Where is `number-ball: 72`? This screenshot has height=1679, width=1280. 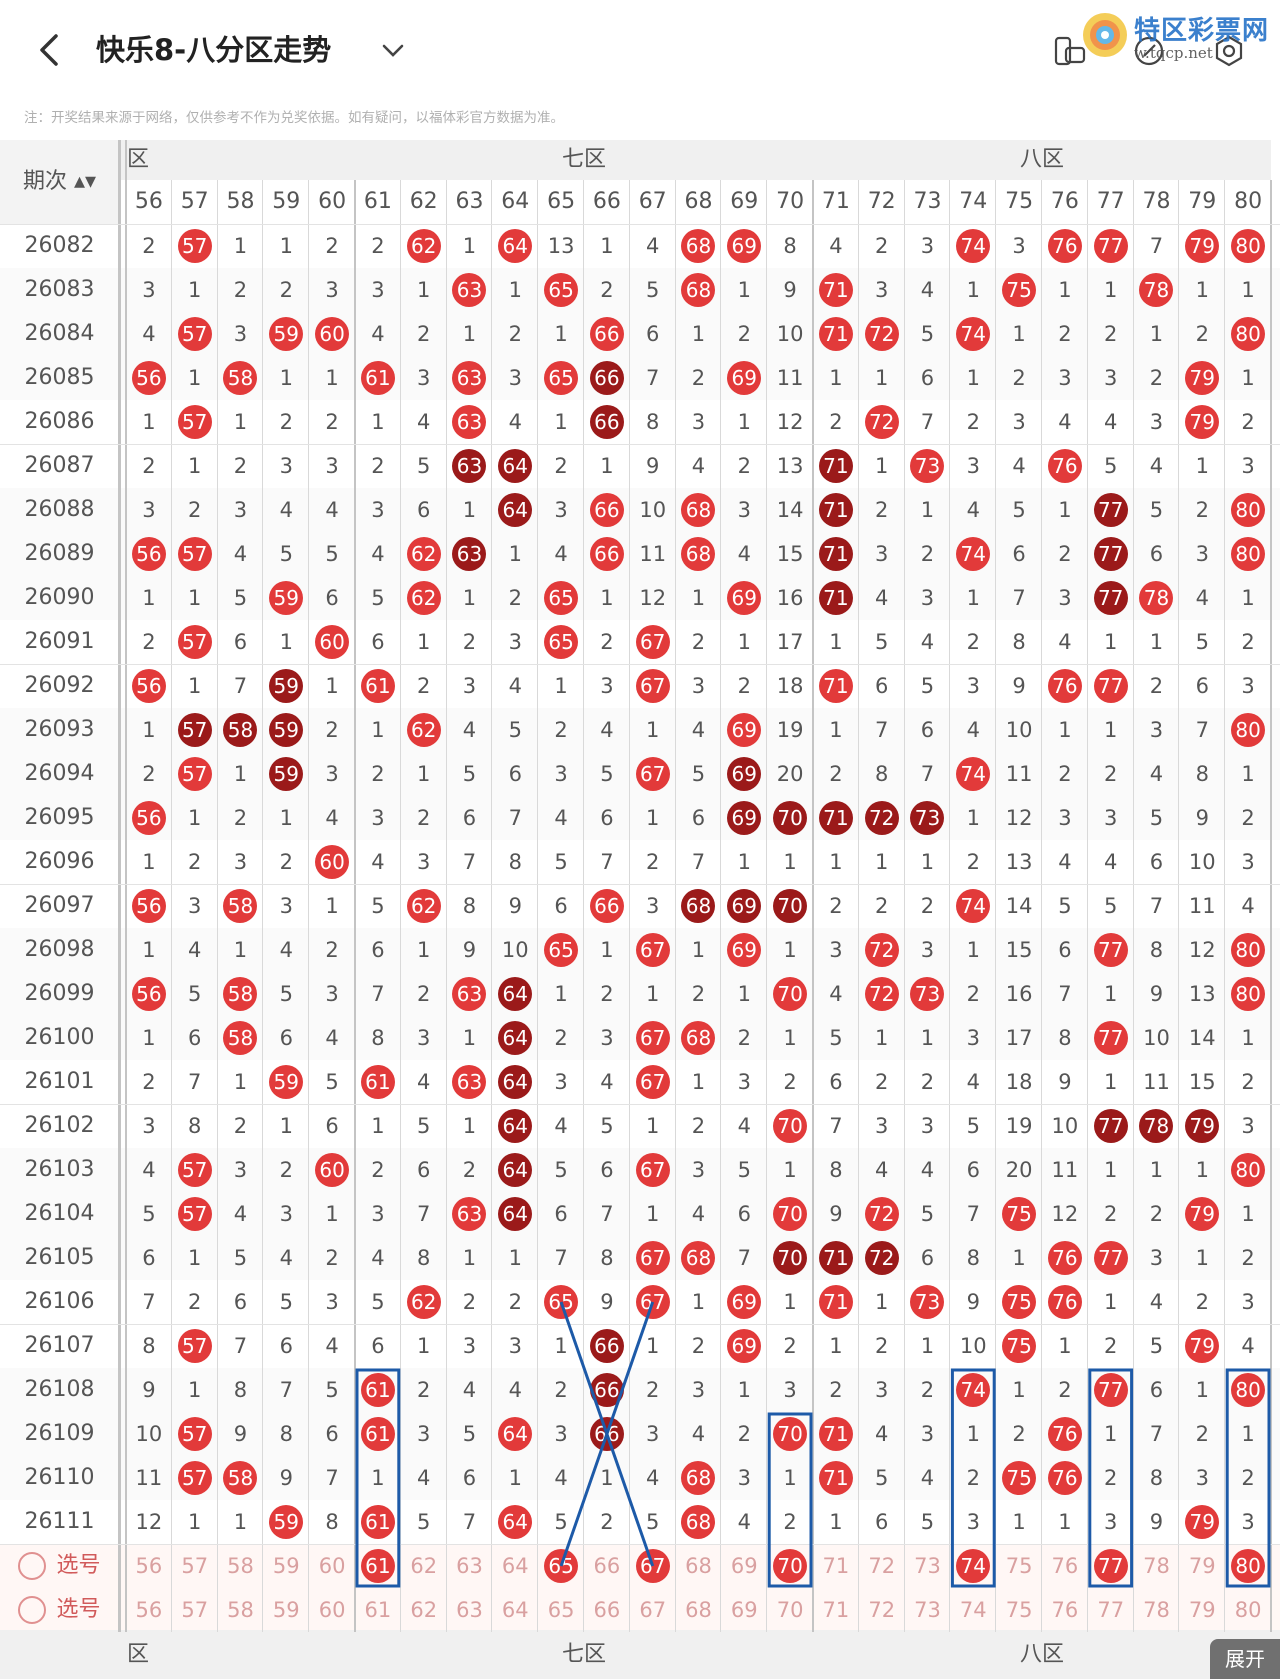 number-ball: 72 is located at coordinates (881, 994).